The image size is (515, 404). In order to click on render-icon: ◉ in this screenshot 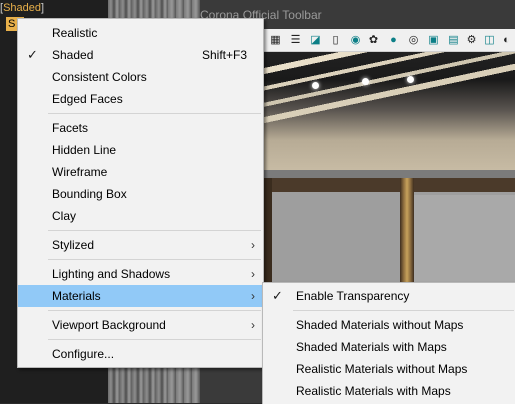, I will do `click(355, 39)`.